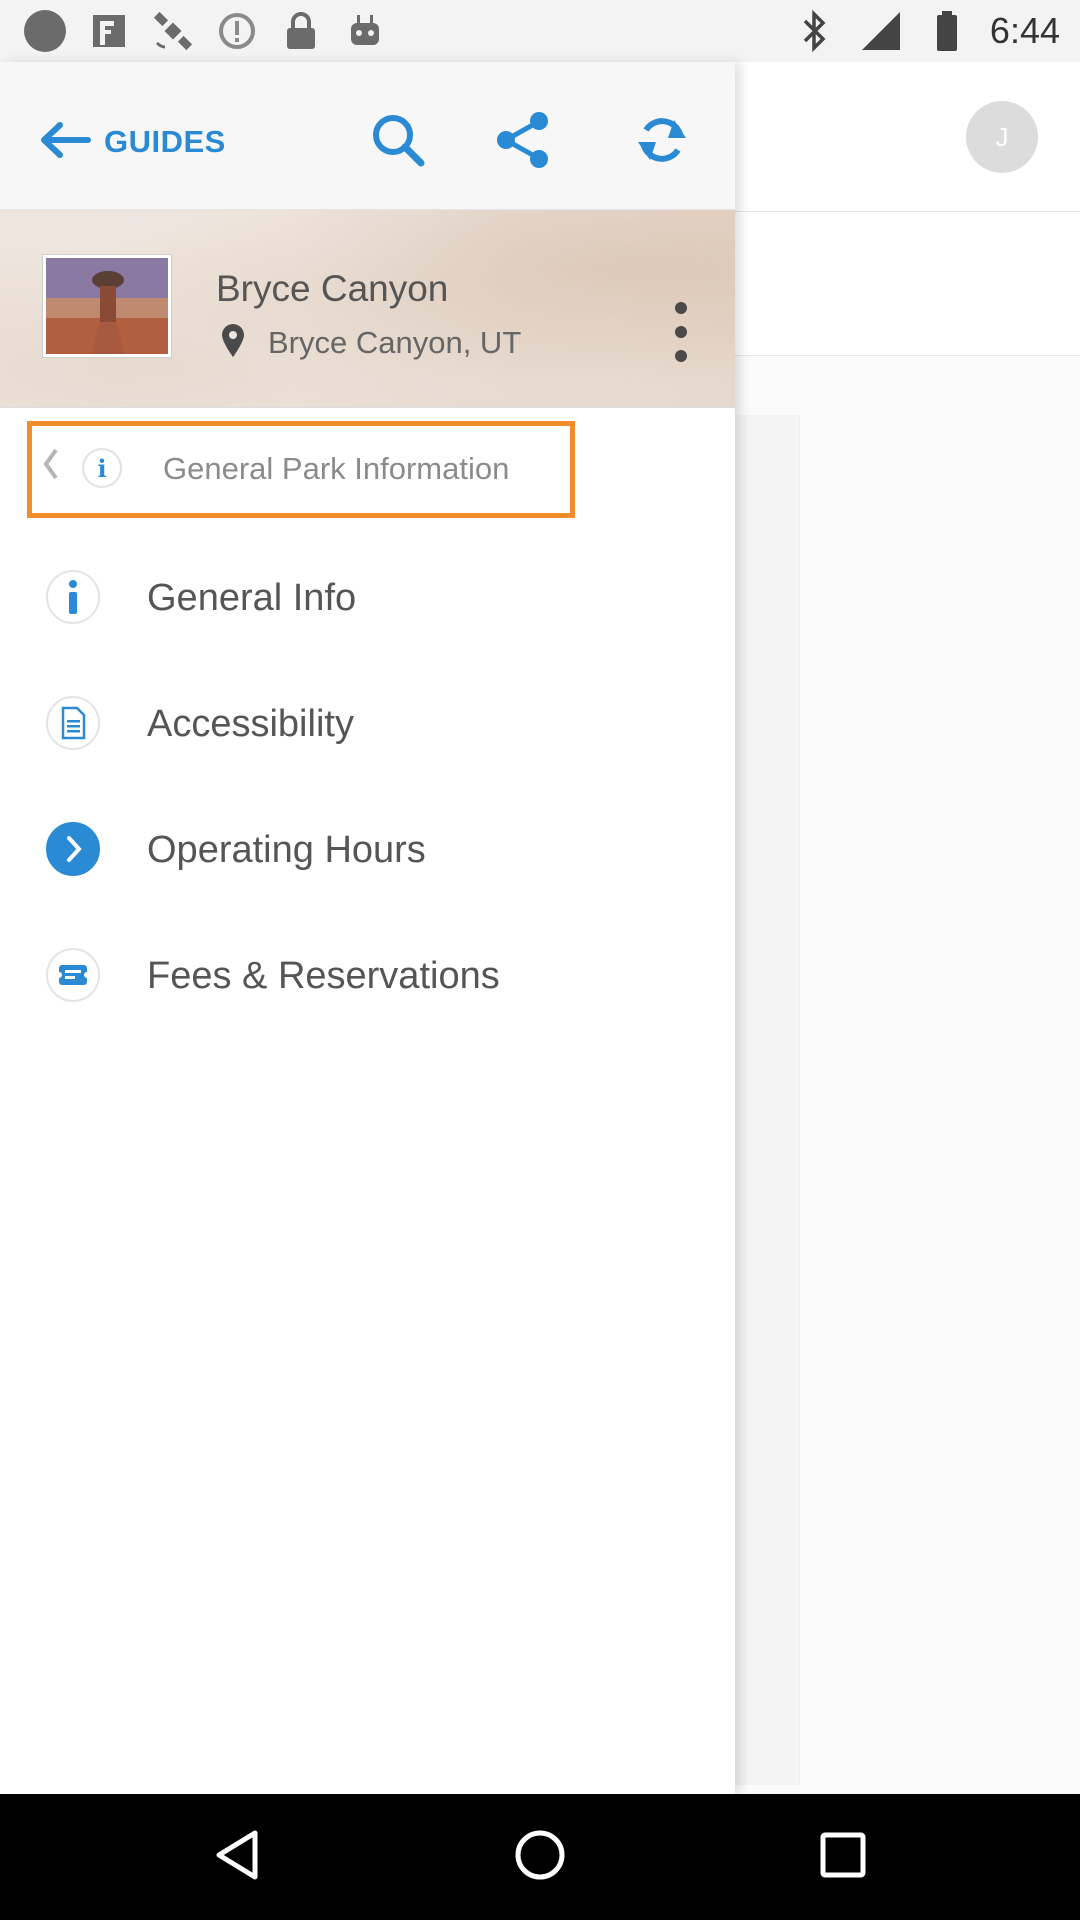  I want to click on menu-item-fees-reservations: Fees & Reservations, so click(367, 975).